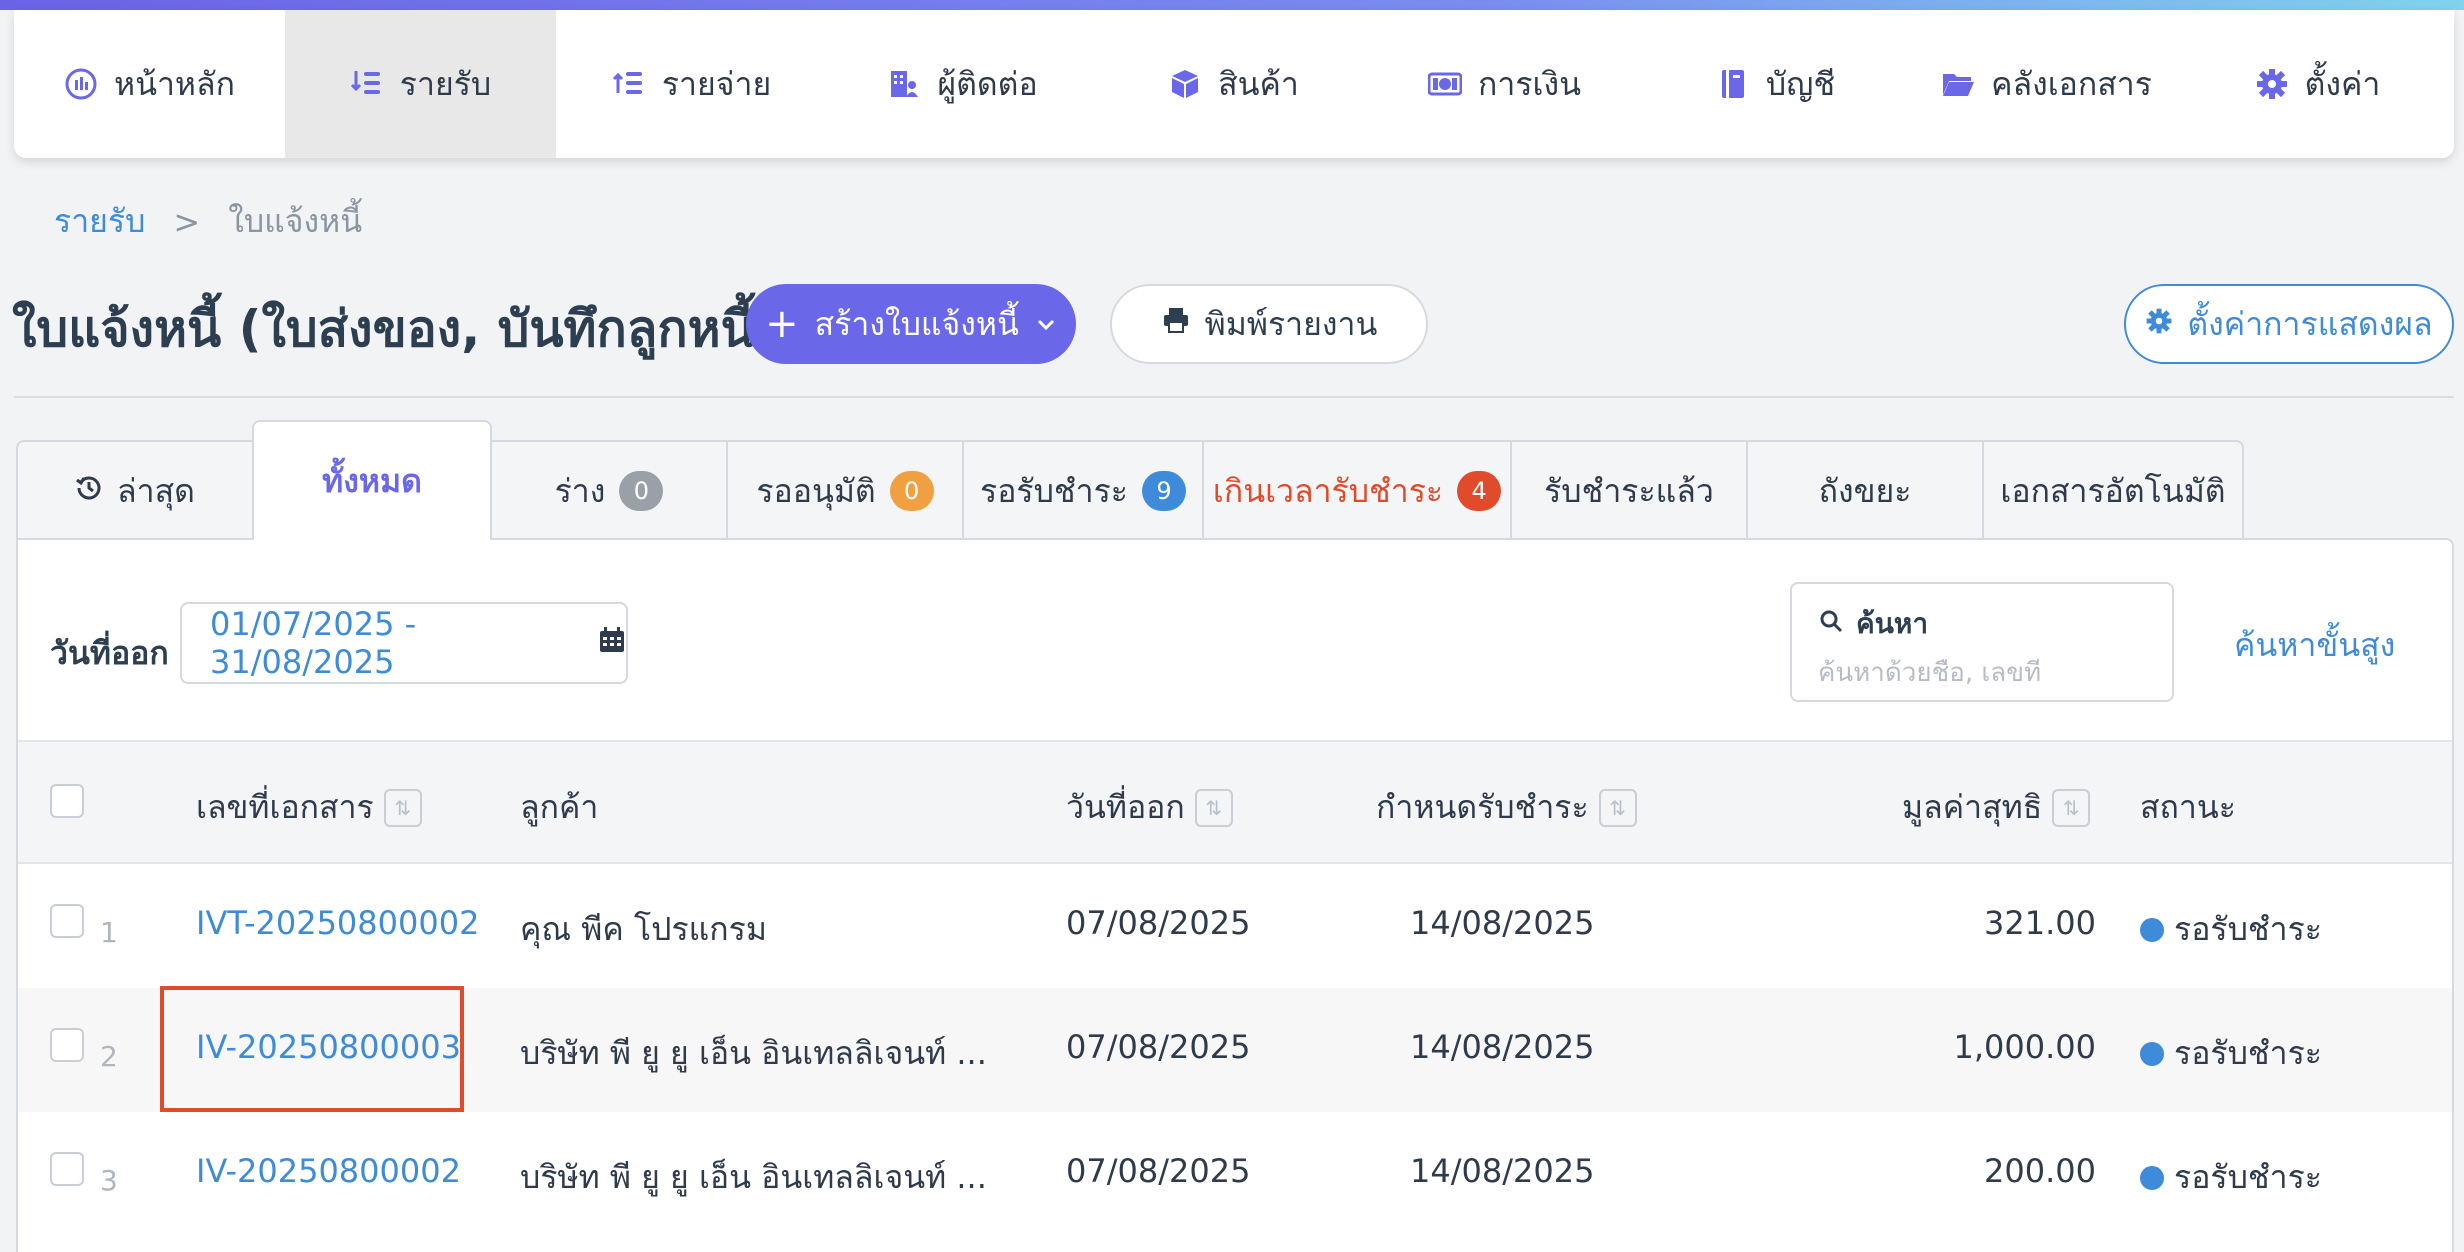  I want to click on net-amount: 1,000.00, so click(2025, 1047).